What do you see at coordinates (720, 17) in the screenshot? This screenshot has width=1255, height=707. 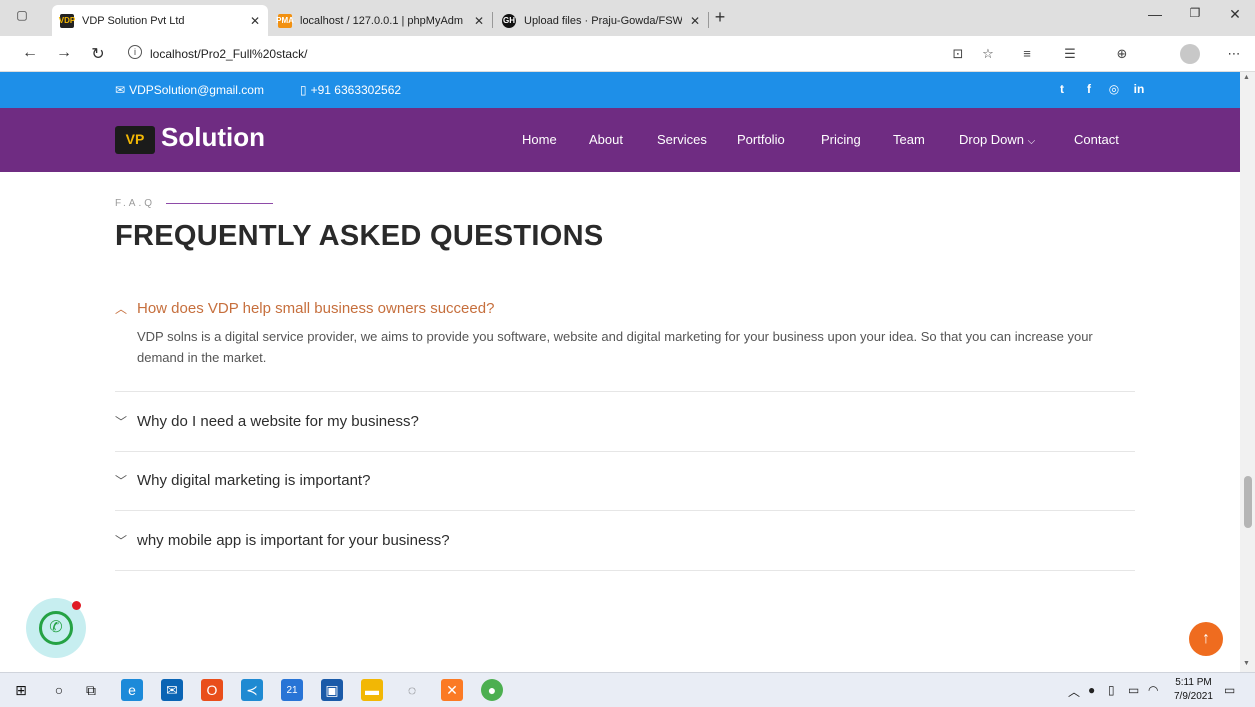 I see `new-tab-icon: +` at bounding box center [720, 17].